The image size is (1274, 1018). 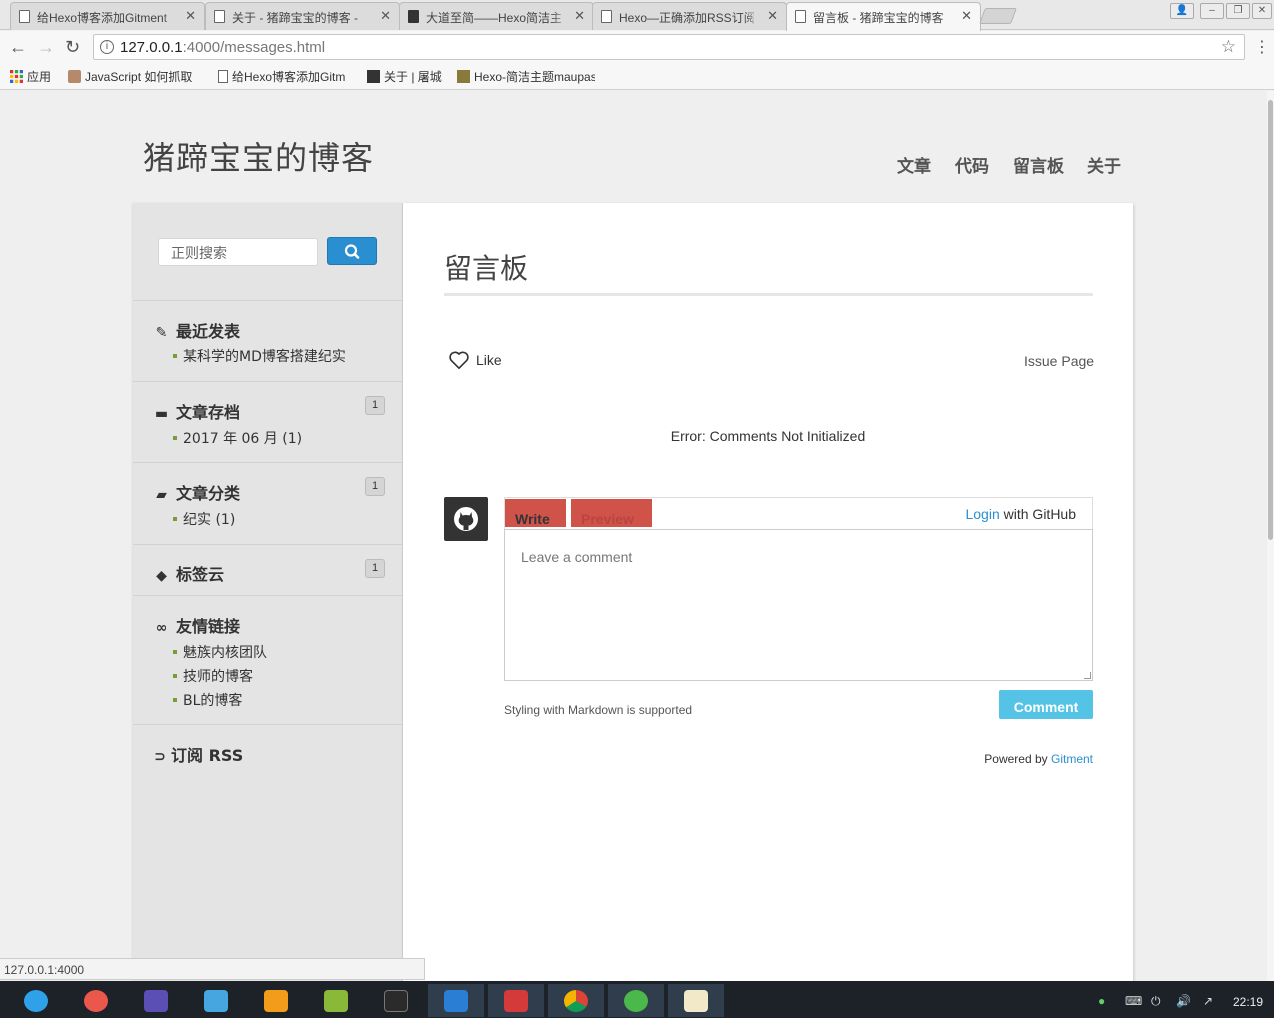 What do you see at coordinates (74, 76) in the screenshot?
I see `avatar-favicon` at bounding box center [74, 76].